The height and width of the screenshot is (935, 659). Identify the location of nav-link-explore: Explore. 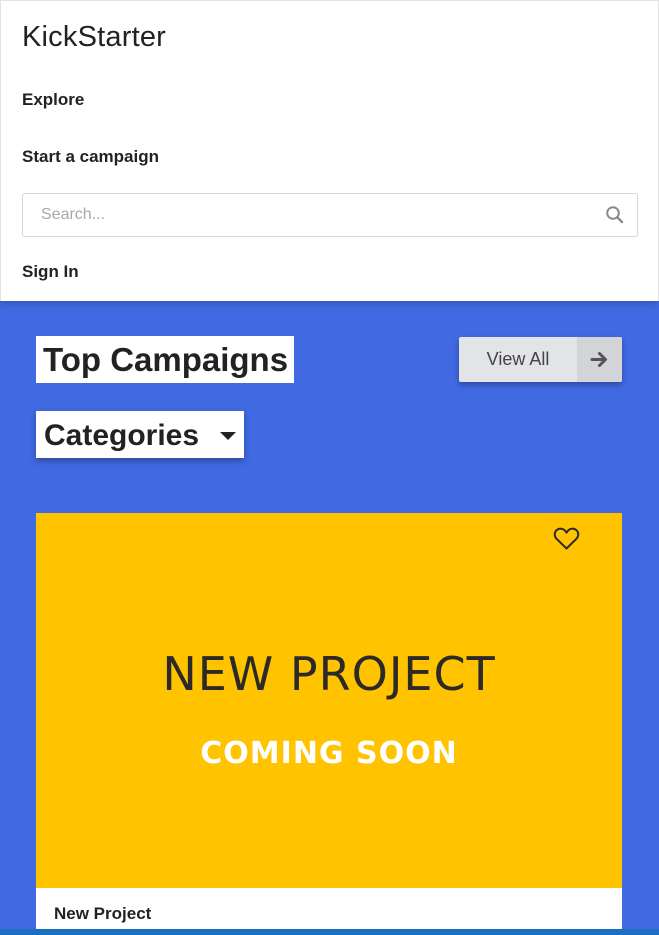
(53, 100).